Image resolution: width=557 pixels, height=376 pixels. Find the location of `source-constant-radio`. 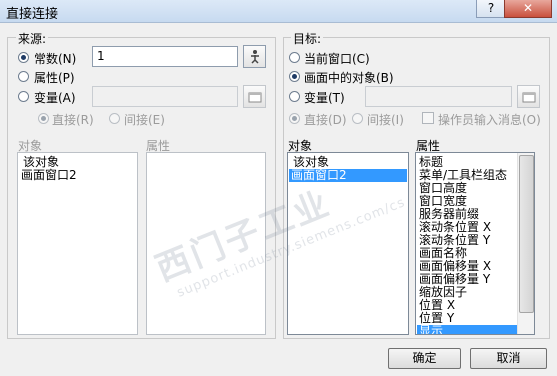

source-constant-radio is located at coordinates (23, 57).